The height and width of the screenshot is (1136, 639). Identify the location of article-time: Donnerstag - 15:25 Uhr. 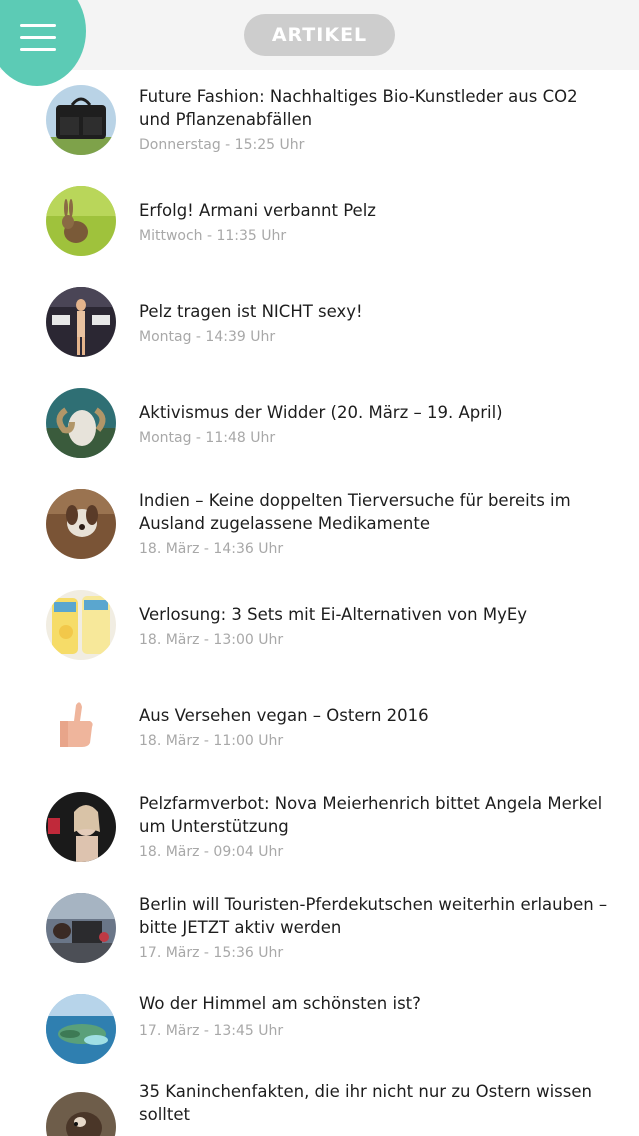
(222, 145).